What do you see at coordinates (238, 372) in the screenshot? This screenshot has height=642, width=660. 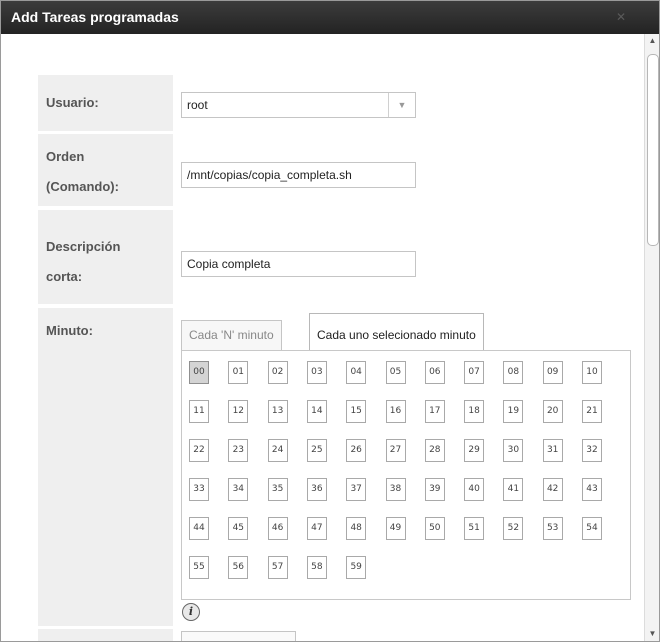 I see `minute-option-01: 01` at bounding box center [238, 372].